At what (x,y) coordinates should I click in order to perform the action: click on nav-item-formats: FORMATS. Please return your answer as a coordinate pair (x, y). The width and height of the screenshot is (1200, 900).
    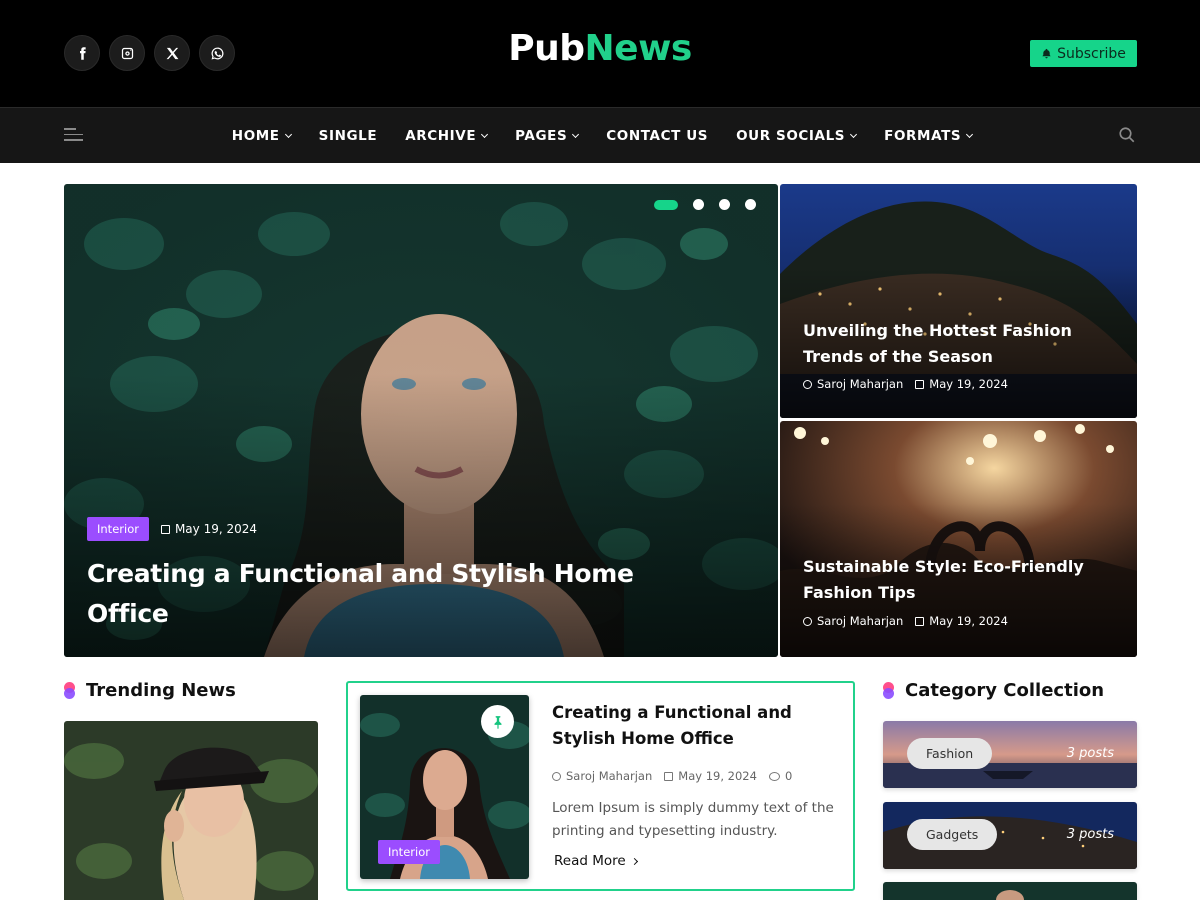
    Looking at the image, I should click on (929, 136).